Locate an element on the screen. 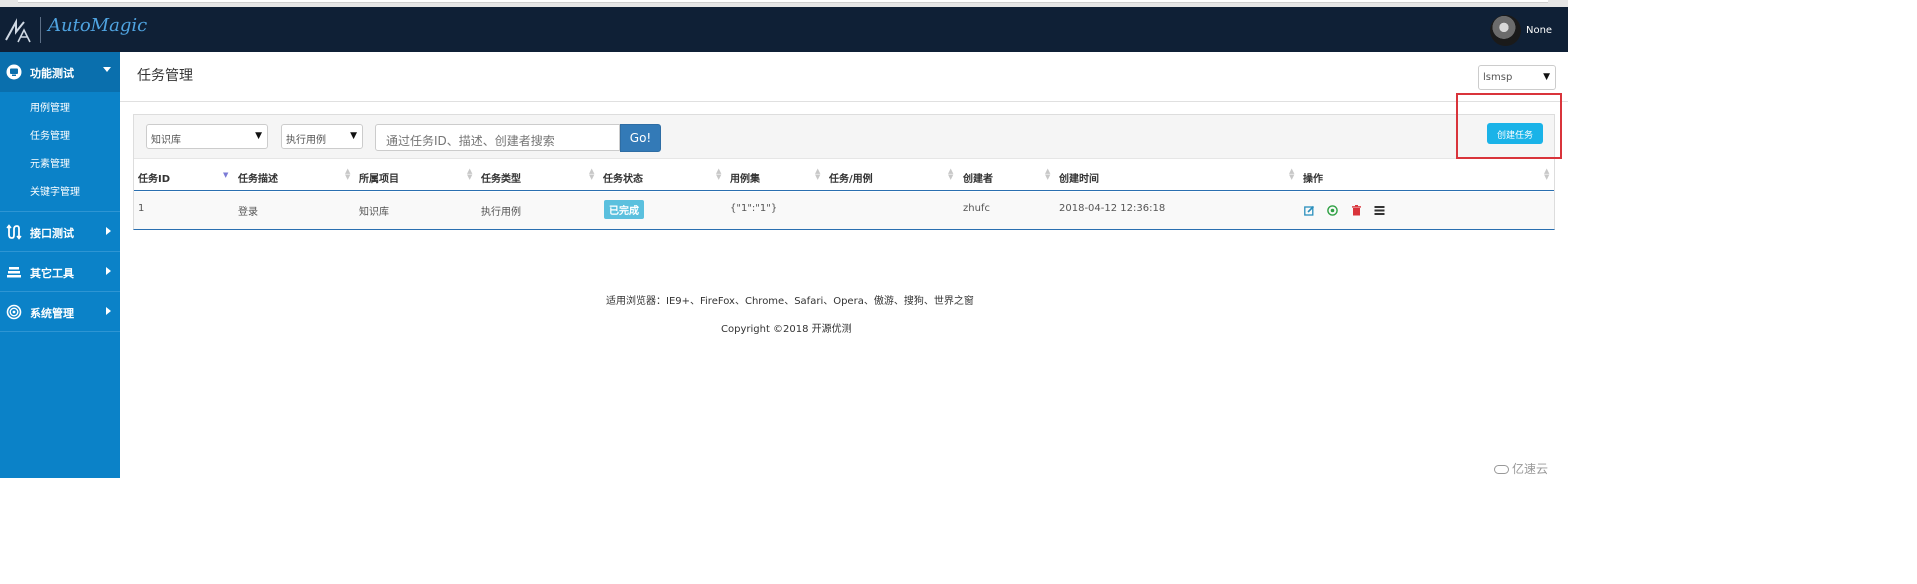 The height and width of the screenshot is (584, 1917). sidebar-divider is located at coordinates (60, 331).